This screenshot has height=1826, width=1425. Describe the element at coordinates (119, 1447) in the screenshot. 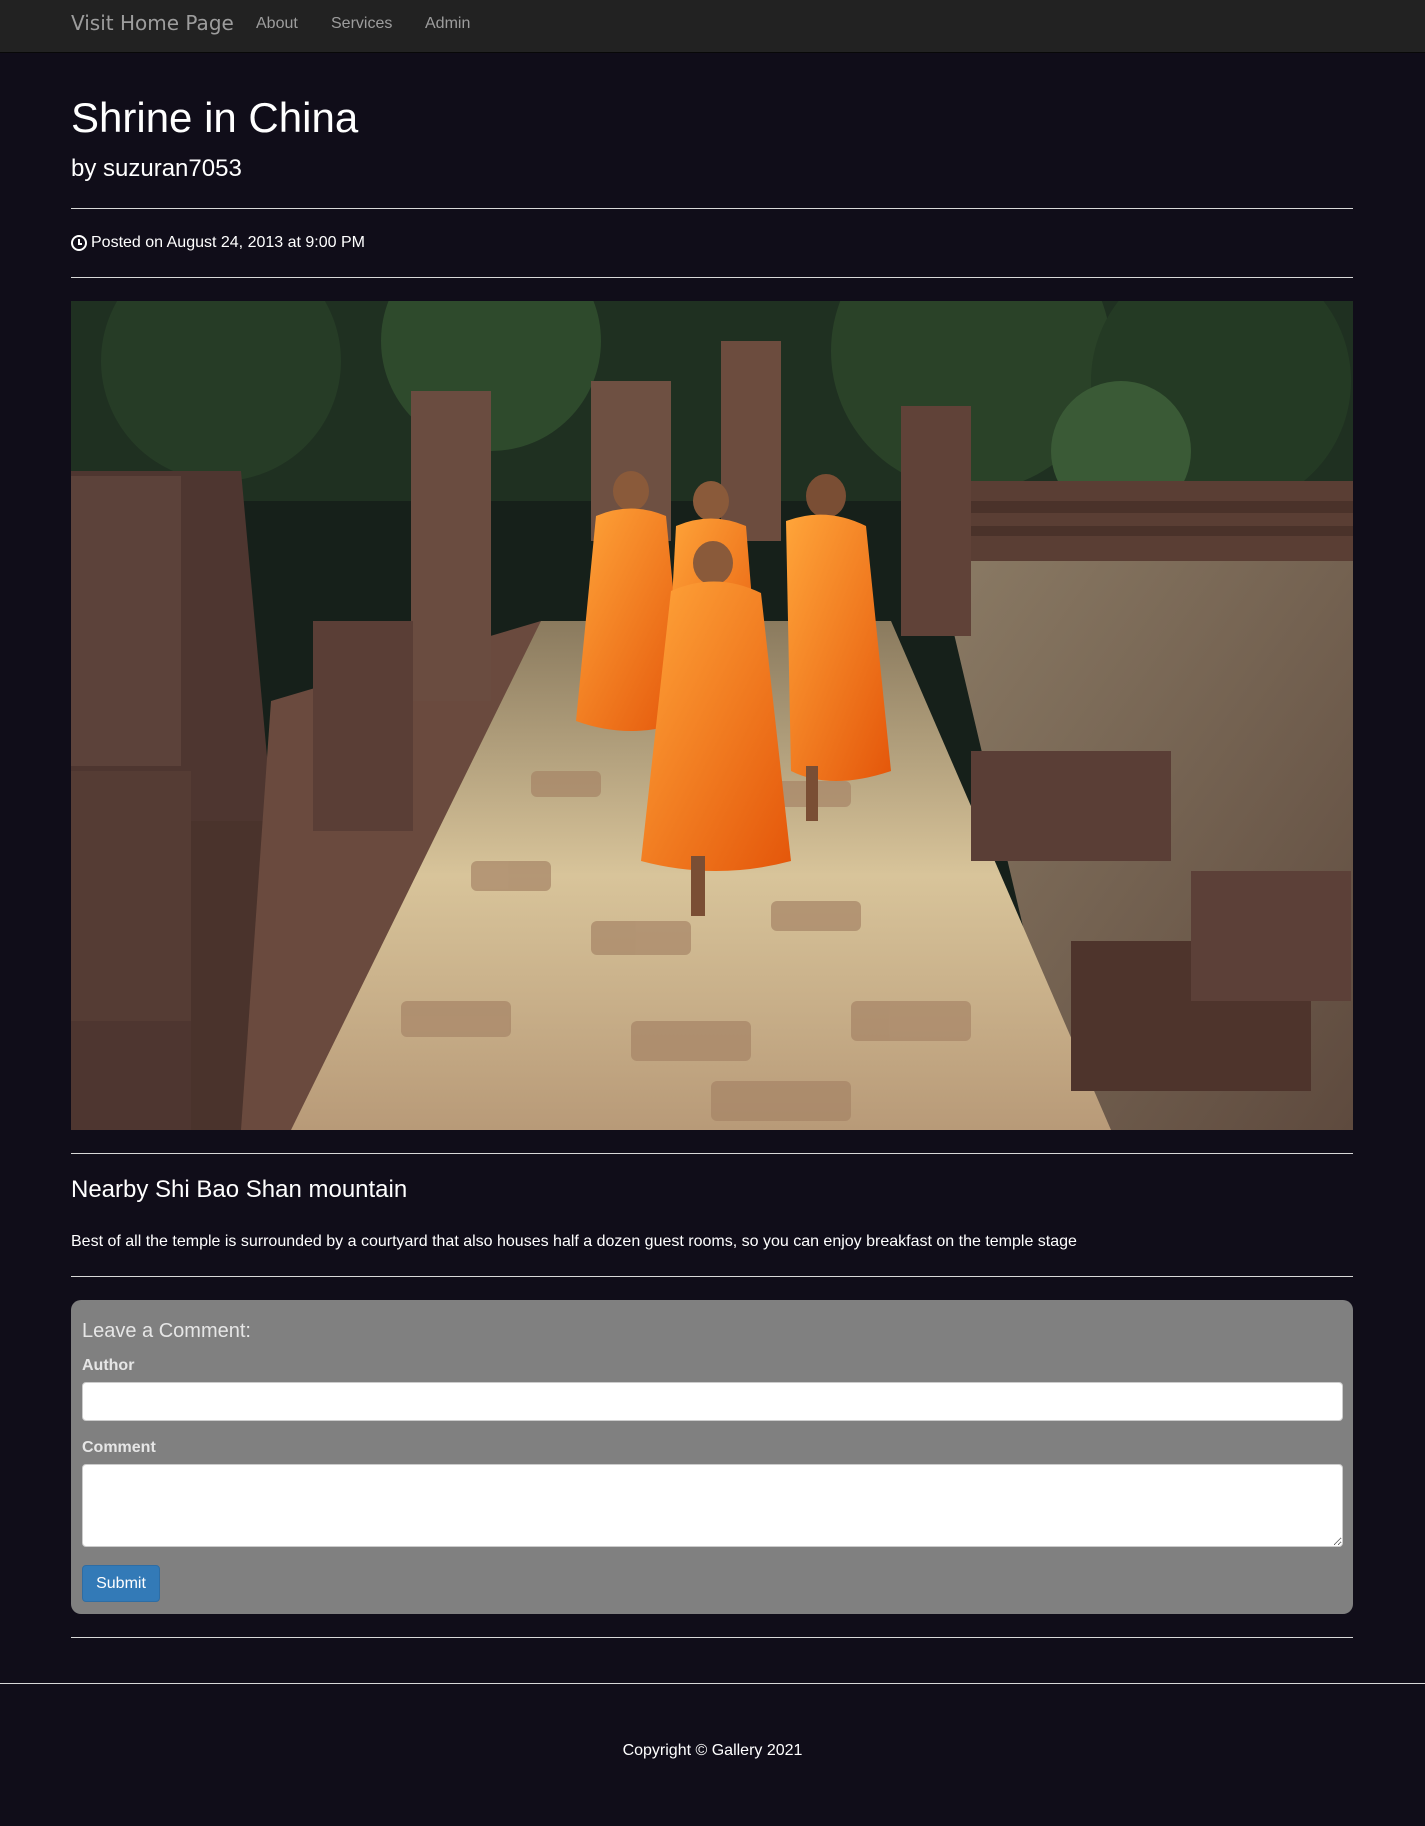

I see `comment-label: Comment` at that location.